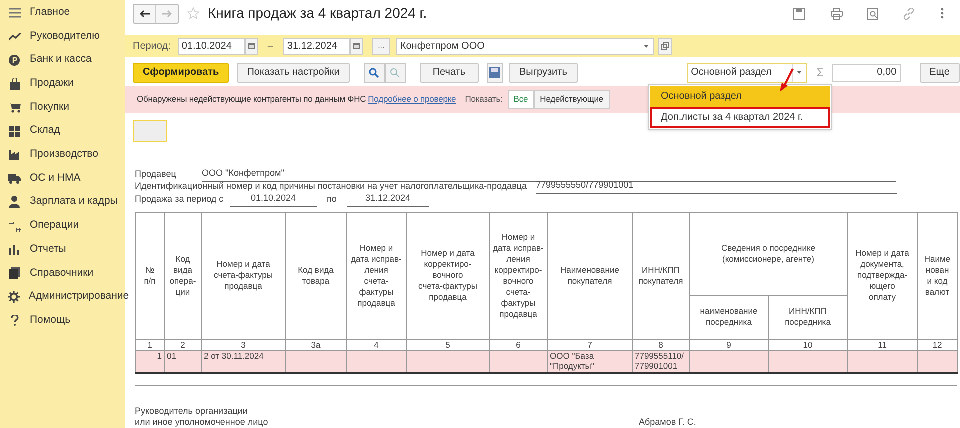 The width and height of the screenshot is (960, 428). I want to click on column-header: ИНН/КПП покупателя, so click(661, 275).